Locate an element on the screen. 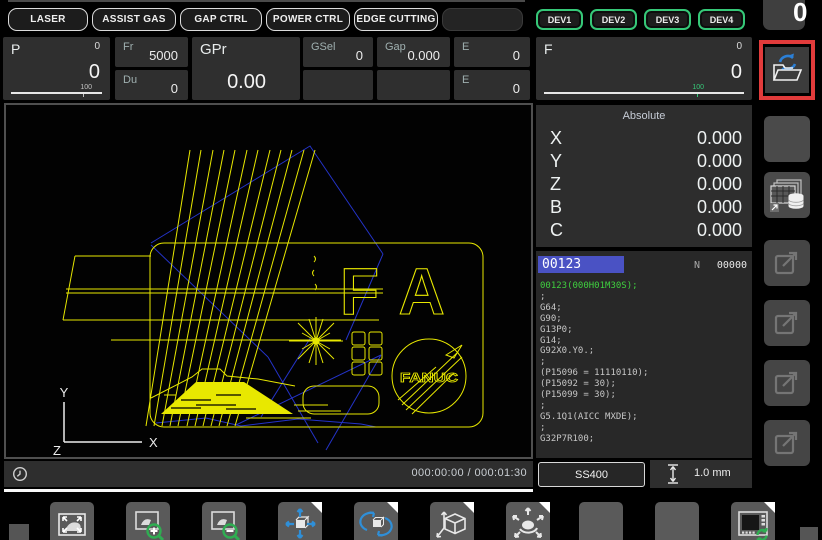 This screenshot has height=540, width=822. axis-row-y: Y 0.000 is located at coordinates (644, 161).